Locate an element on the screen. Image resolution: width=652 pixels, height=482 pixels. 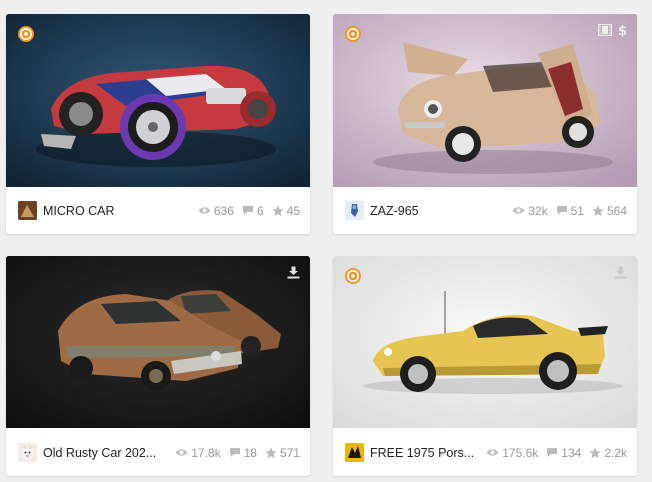
likes-count: 2.2k is located at coordinates (615, 452).